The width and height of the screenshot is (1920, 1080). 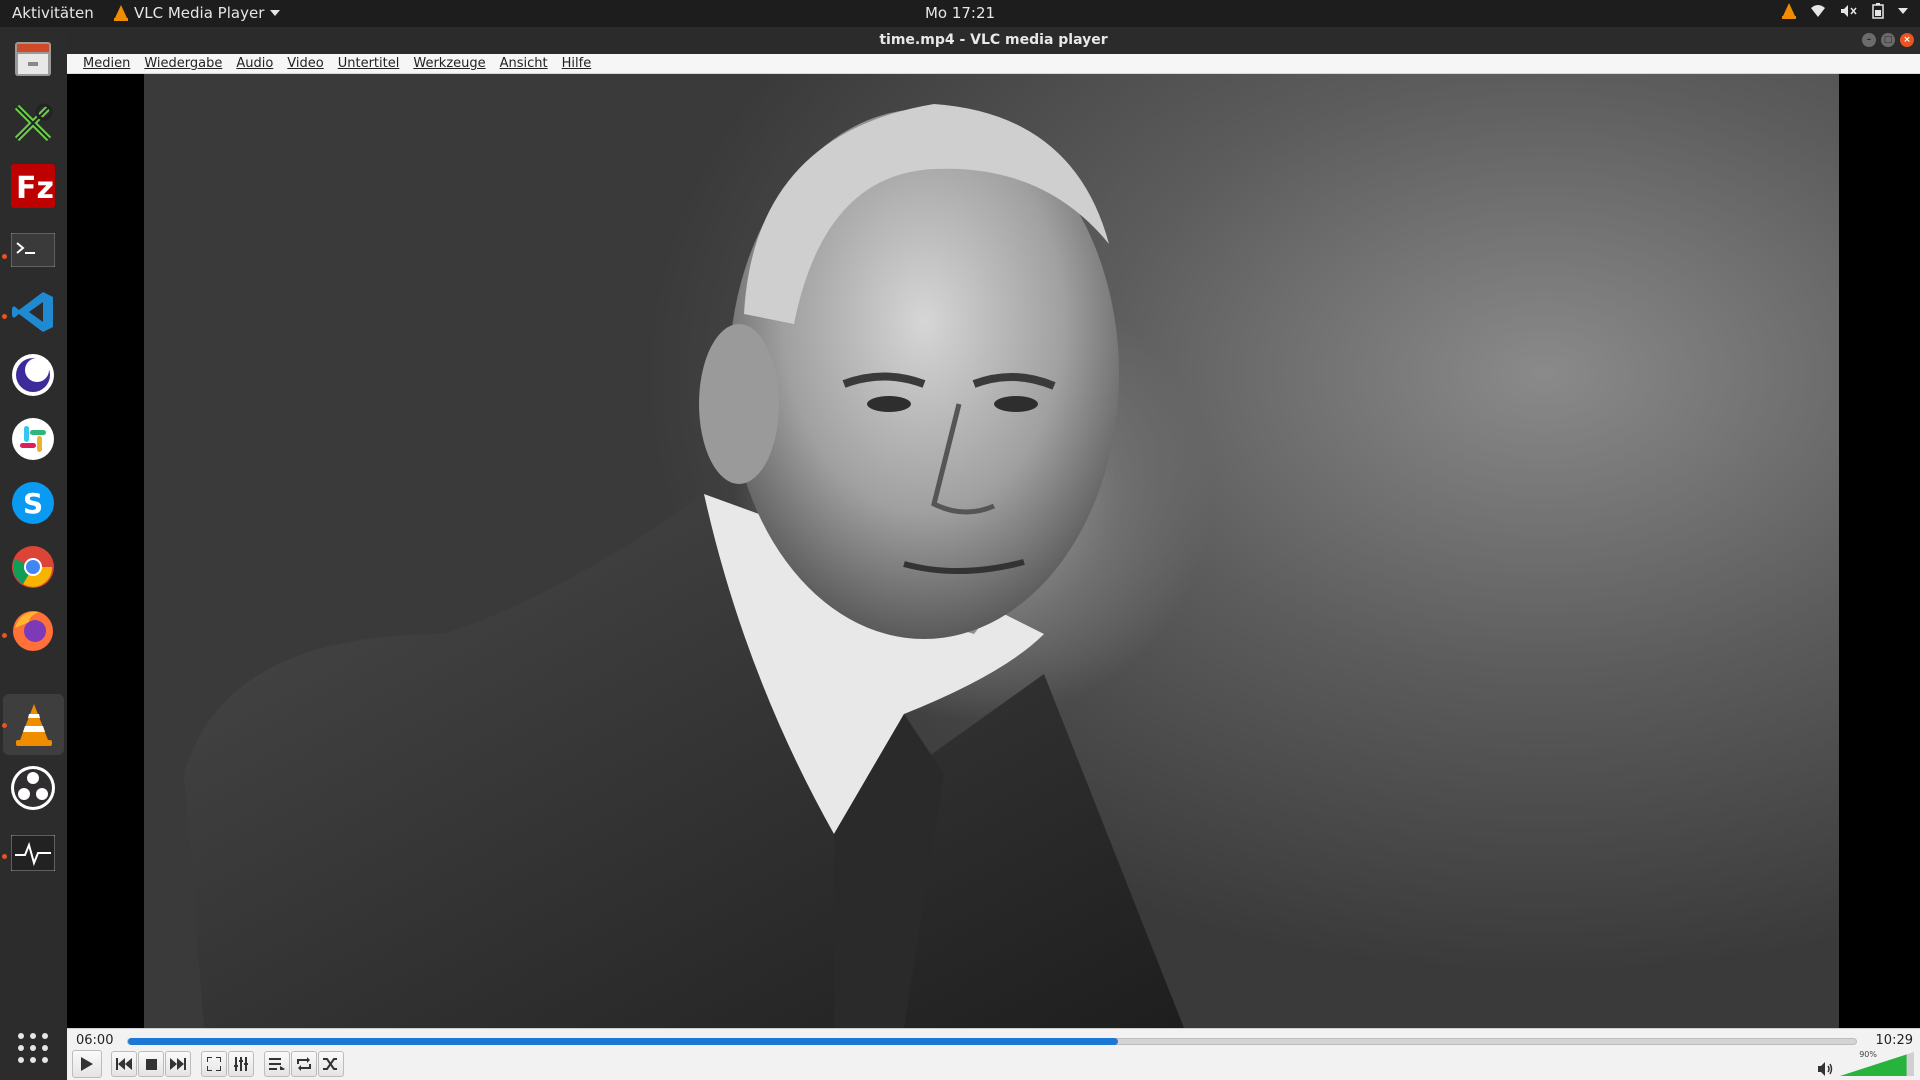 I want to click on svg-text: Fz, so click(x=35, y=188).